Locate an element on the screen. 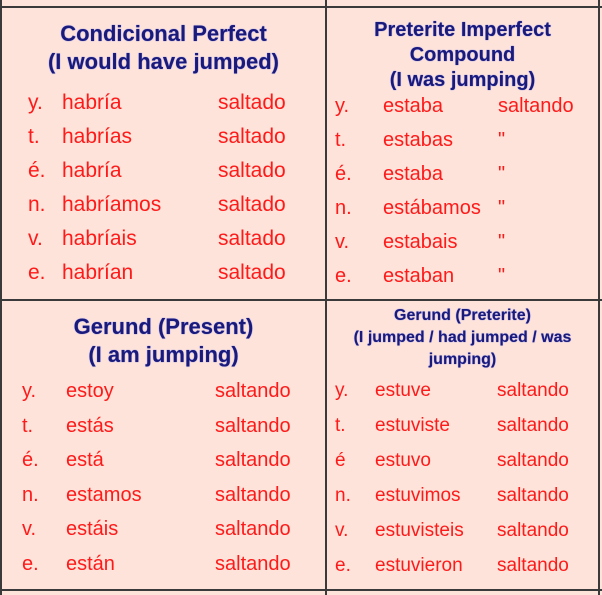  auxiliary-verb: habrían is located at coordinates (98, 272).